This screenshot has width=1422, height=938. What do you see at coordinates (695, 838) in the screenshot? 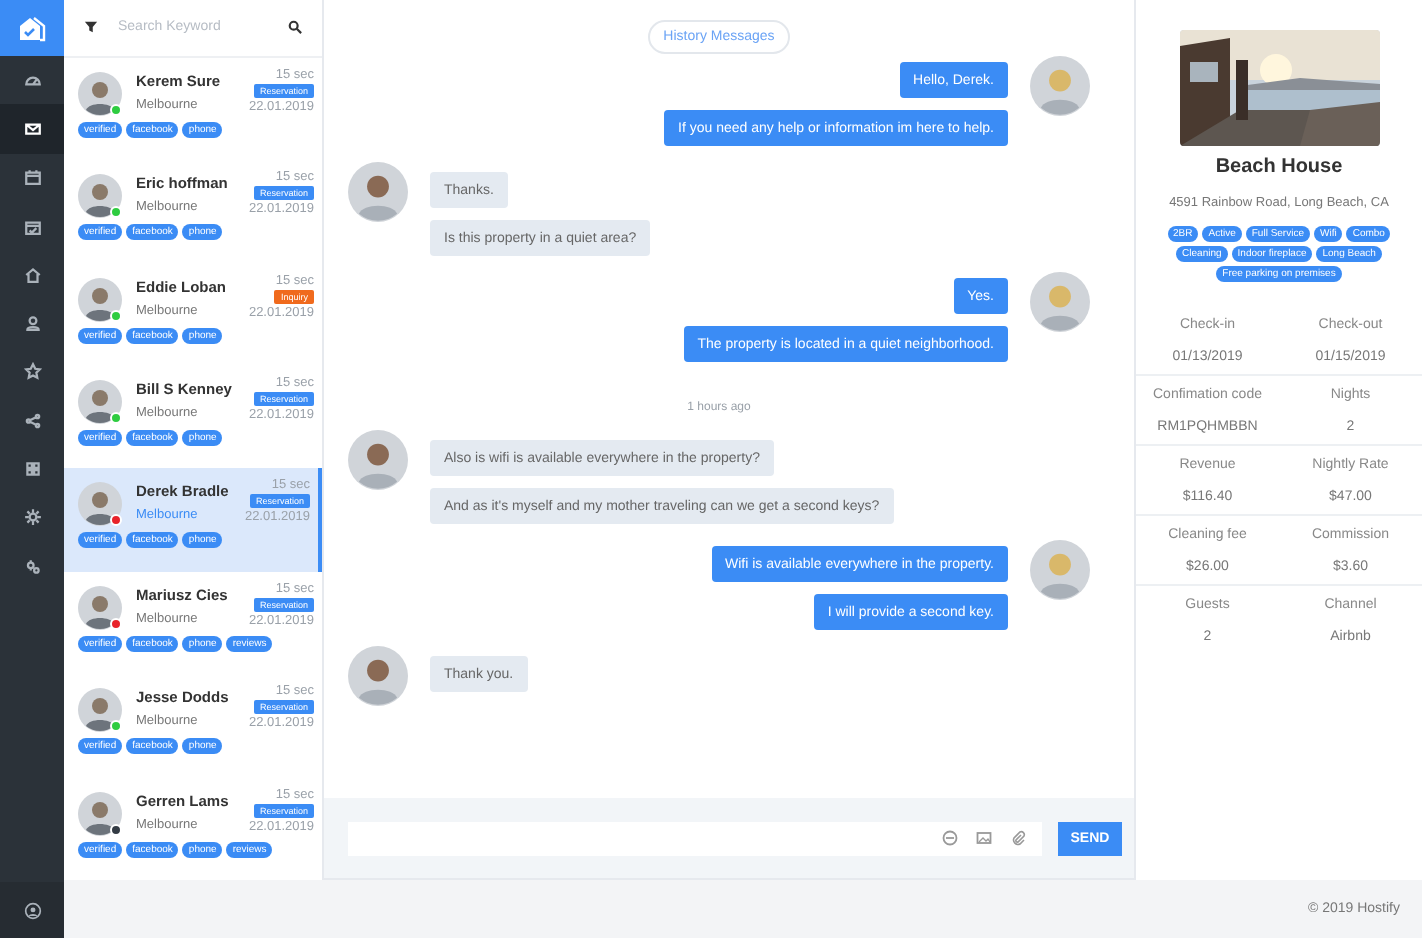
I see `message-field` at bounding box center [695, 838].